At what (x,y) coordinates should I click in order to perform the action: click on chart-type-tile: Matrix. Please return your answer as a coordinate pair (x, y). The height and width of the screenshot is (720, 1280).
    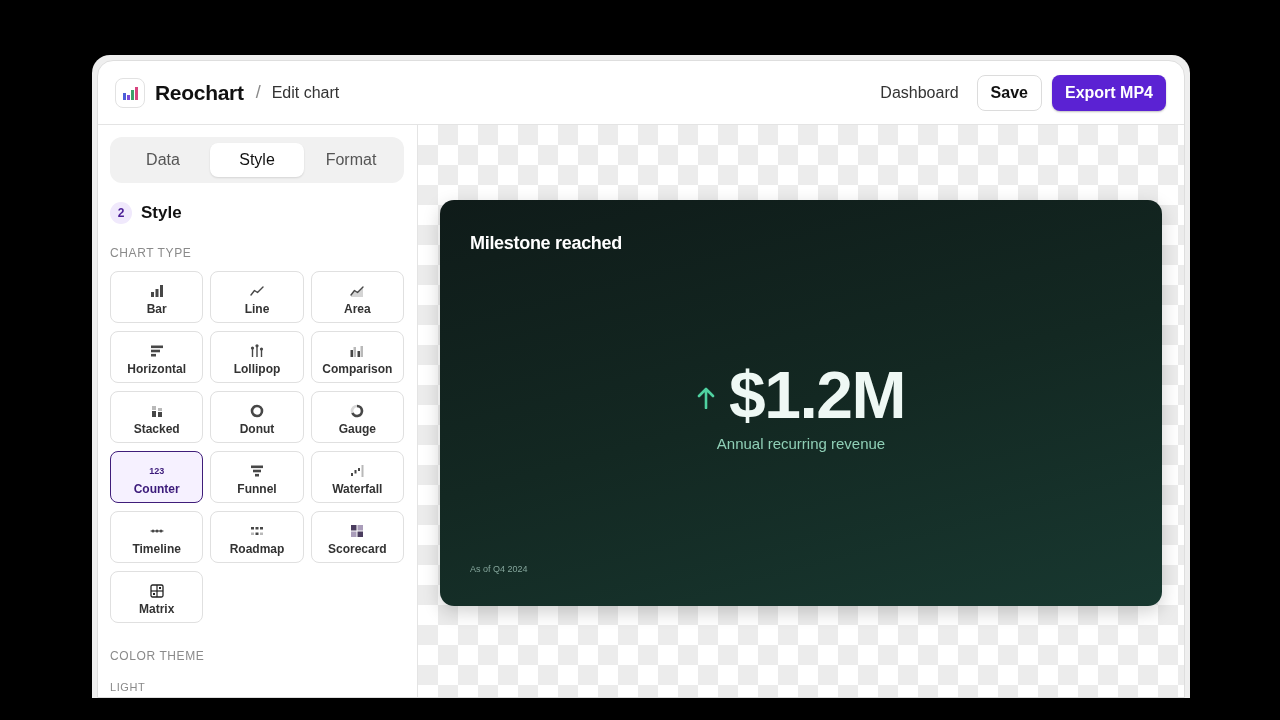
    Looking at the image, I should click on (157, 596).